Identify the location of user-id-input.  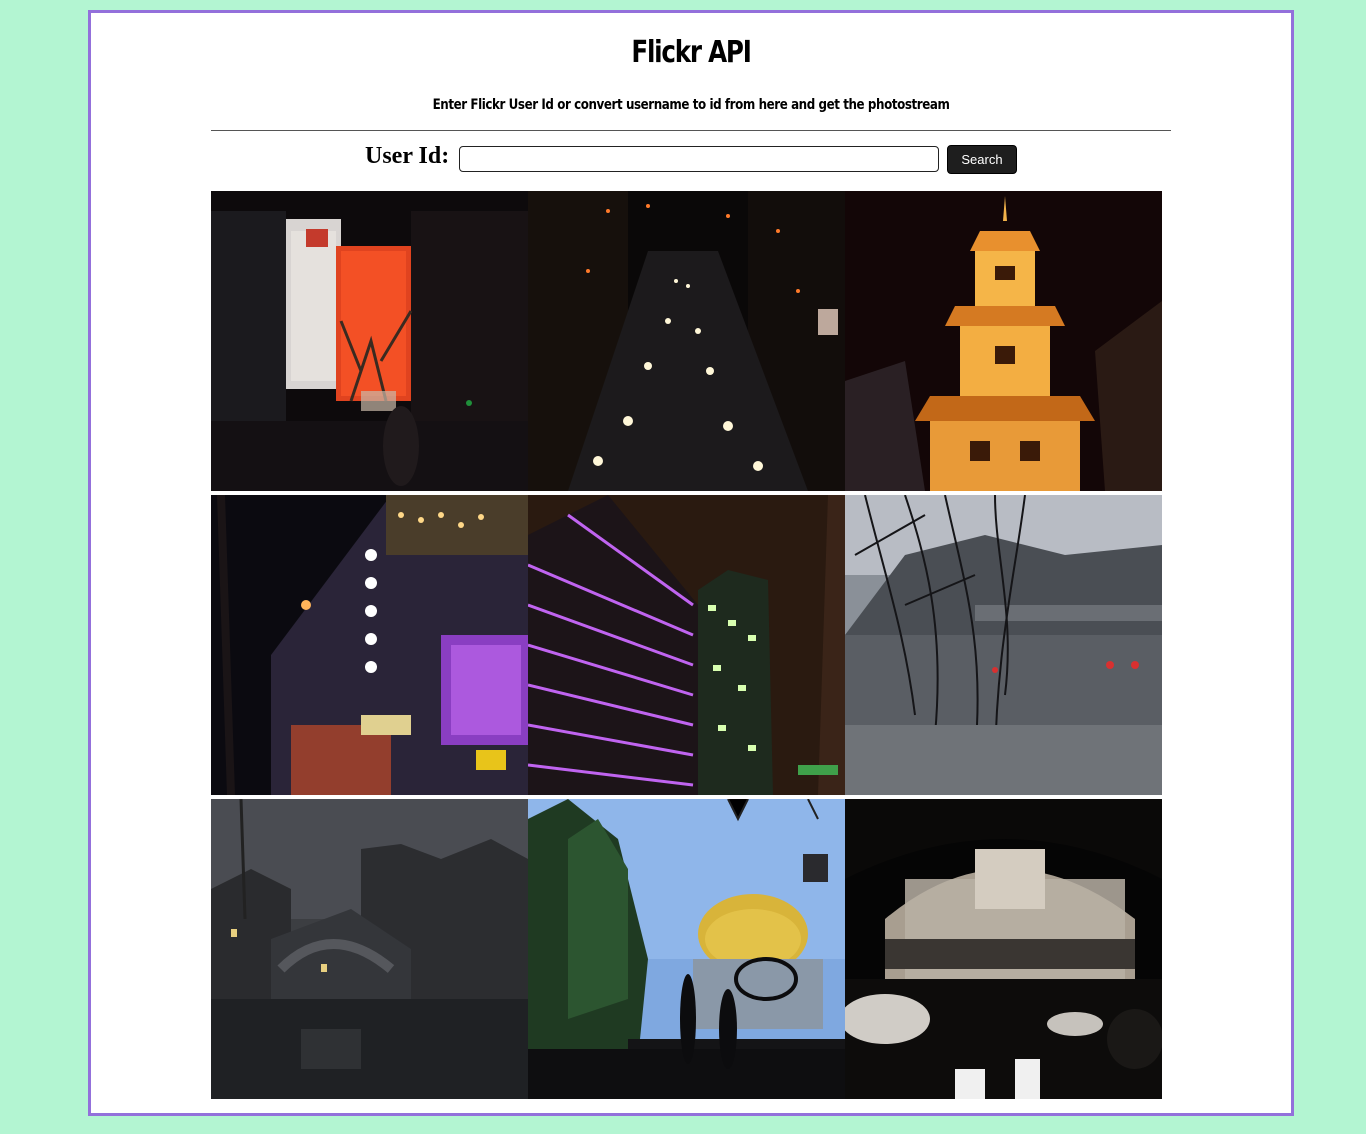
(699, 159).